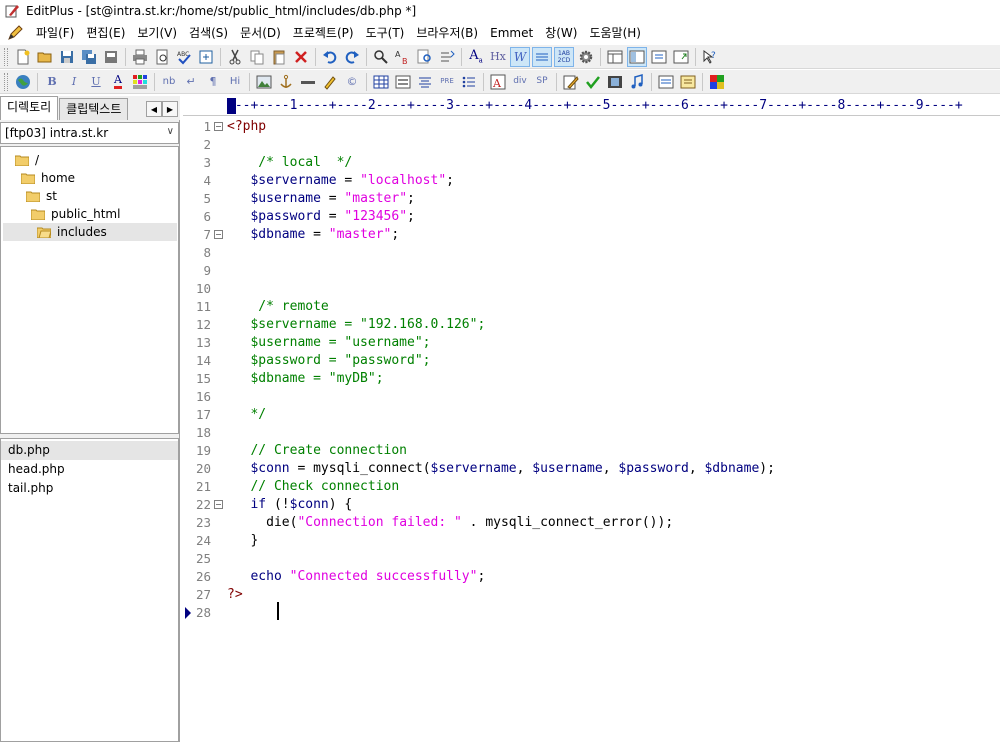 This screenshot has width=1000, height=742. I want to click on pre-icon: PRE, so click(447, 82).